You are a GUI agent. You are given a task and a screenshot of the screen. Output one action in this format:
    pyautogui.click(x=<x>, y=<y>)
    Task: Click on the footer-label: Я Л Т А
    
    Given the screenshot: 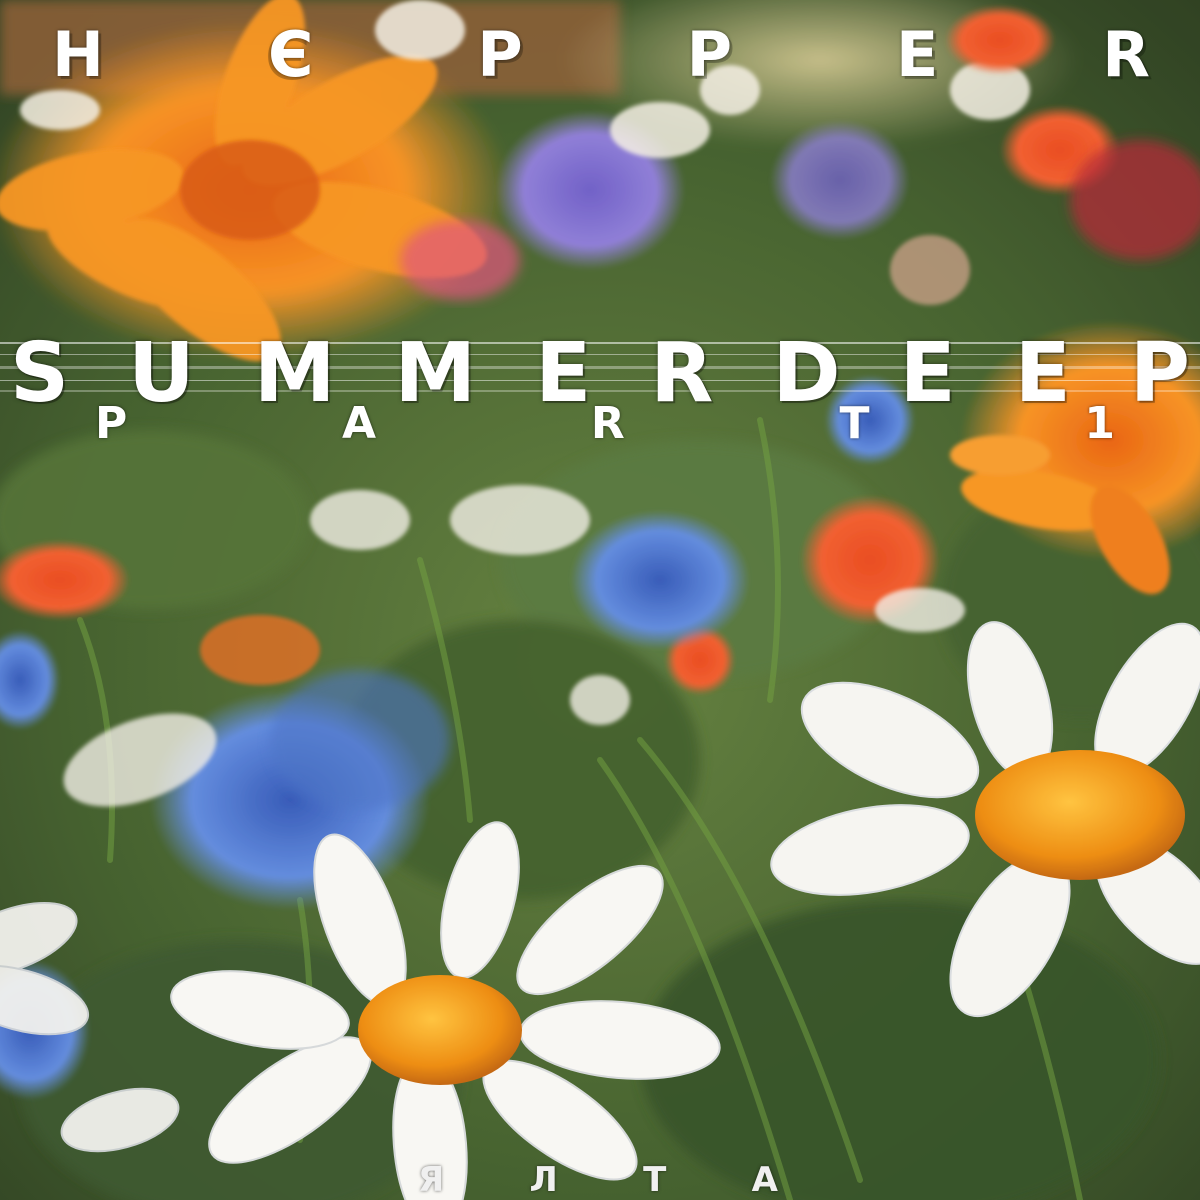 What is the action you would take?
    pyautogui.click(x=598, y=1180)
    